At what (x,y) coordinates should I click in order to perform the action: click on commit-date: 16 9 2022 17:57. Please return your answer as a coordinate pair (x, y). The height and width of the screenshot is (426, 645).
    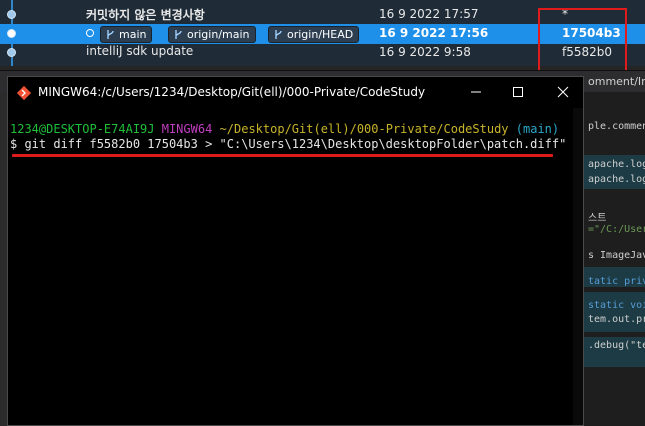
    Looking at the image, I should click on (429, 14).